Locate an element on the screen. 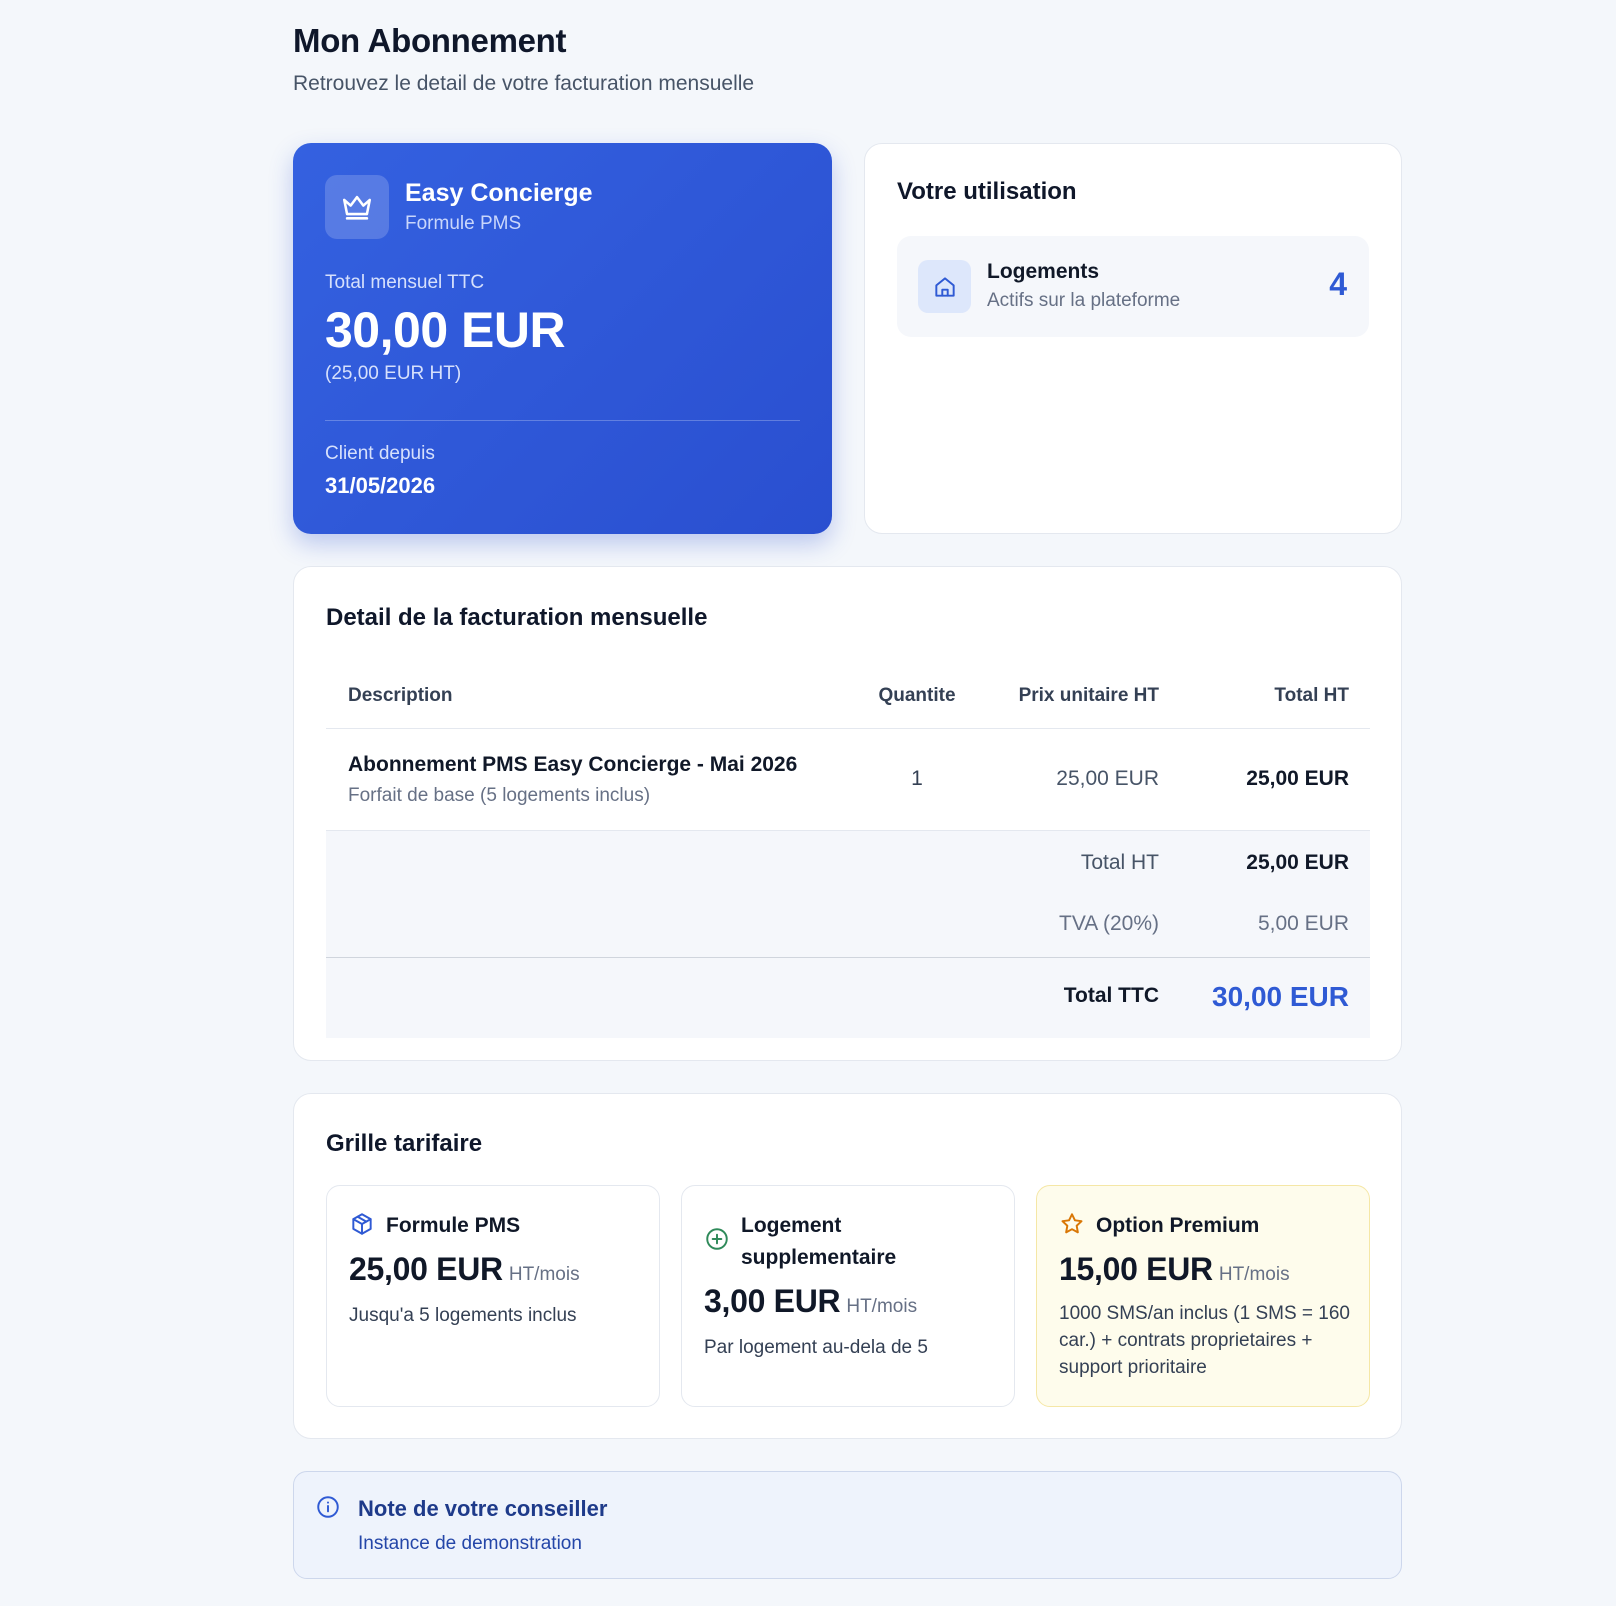 This screenshot has height=1606, width=1616. tier-description: Jusqu'a 5 logements inclus is located at coordinates (463, 1315).